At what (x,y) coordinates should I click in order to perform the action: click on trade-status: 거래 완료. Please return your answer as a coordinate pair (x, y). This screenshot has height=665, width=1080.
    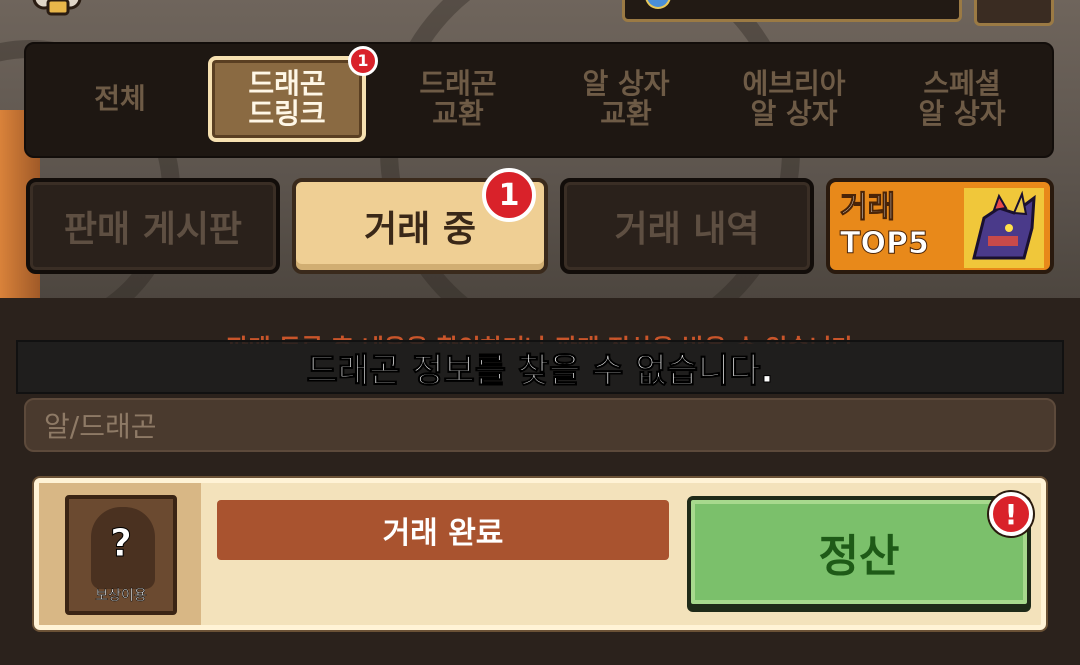
    Looking at the image, I should click on (443, 530).